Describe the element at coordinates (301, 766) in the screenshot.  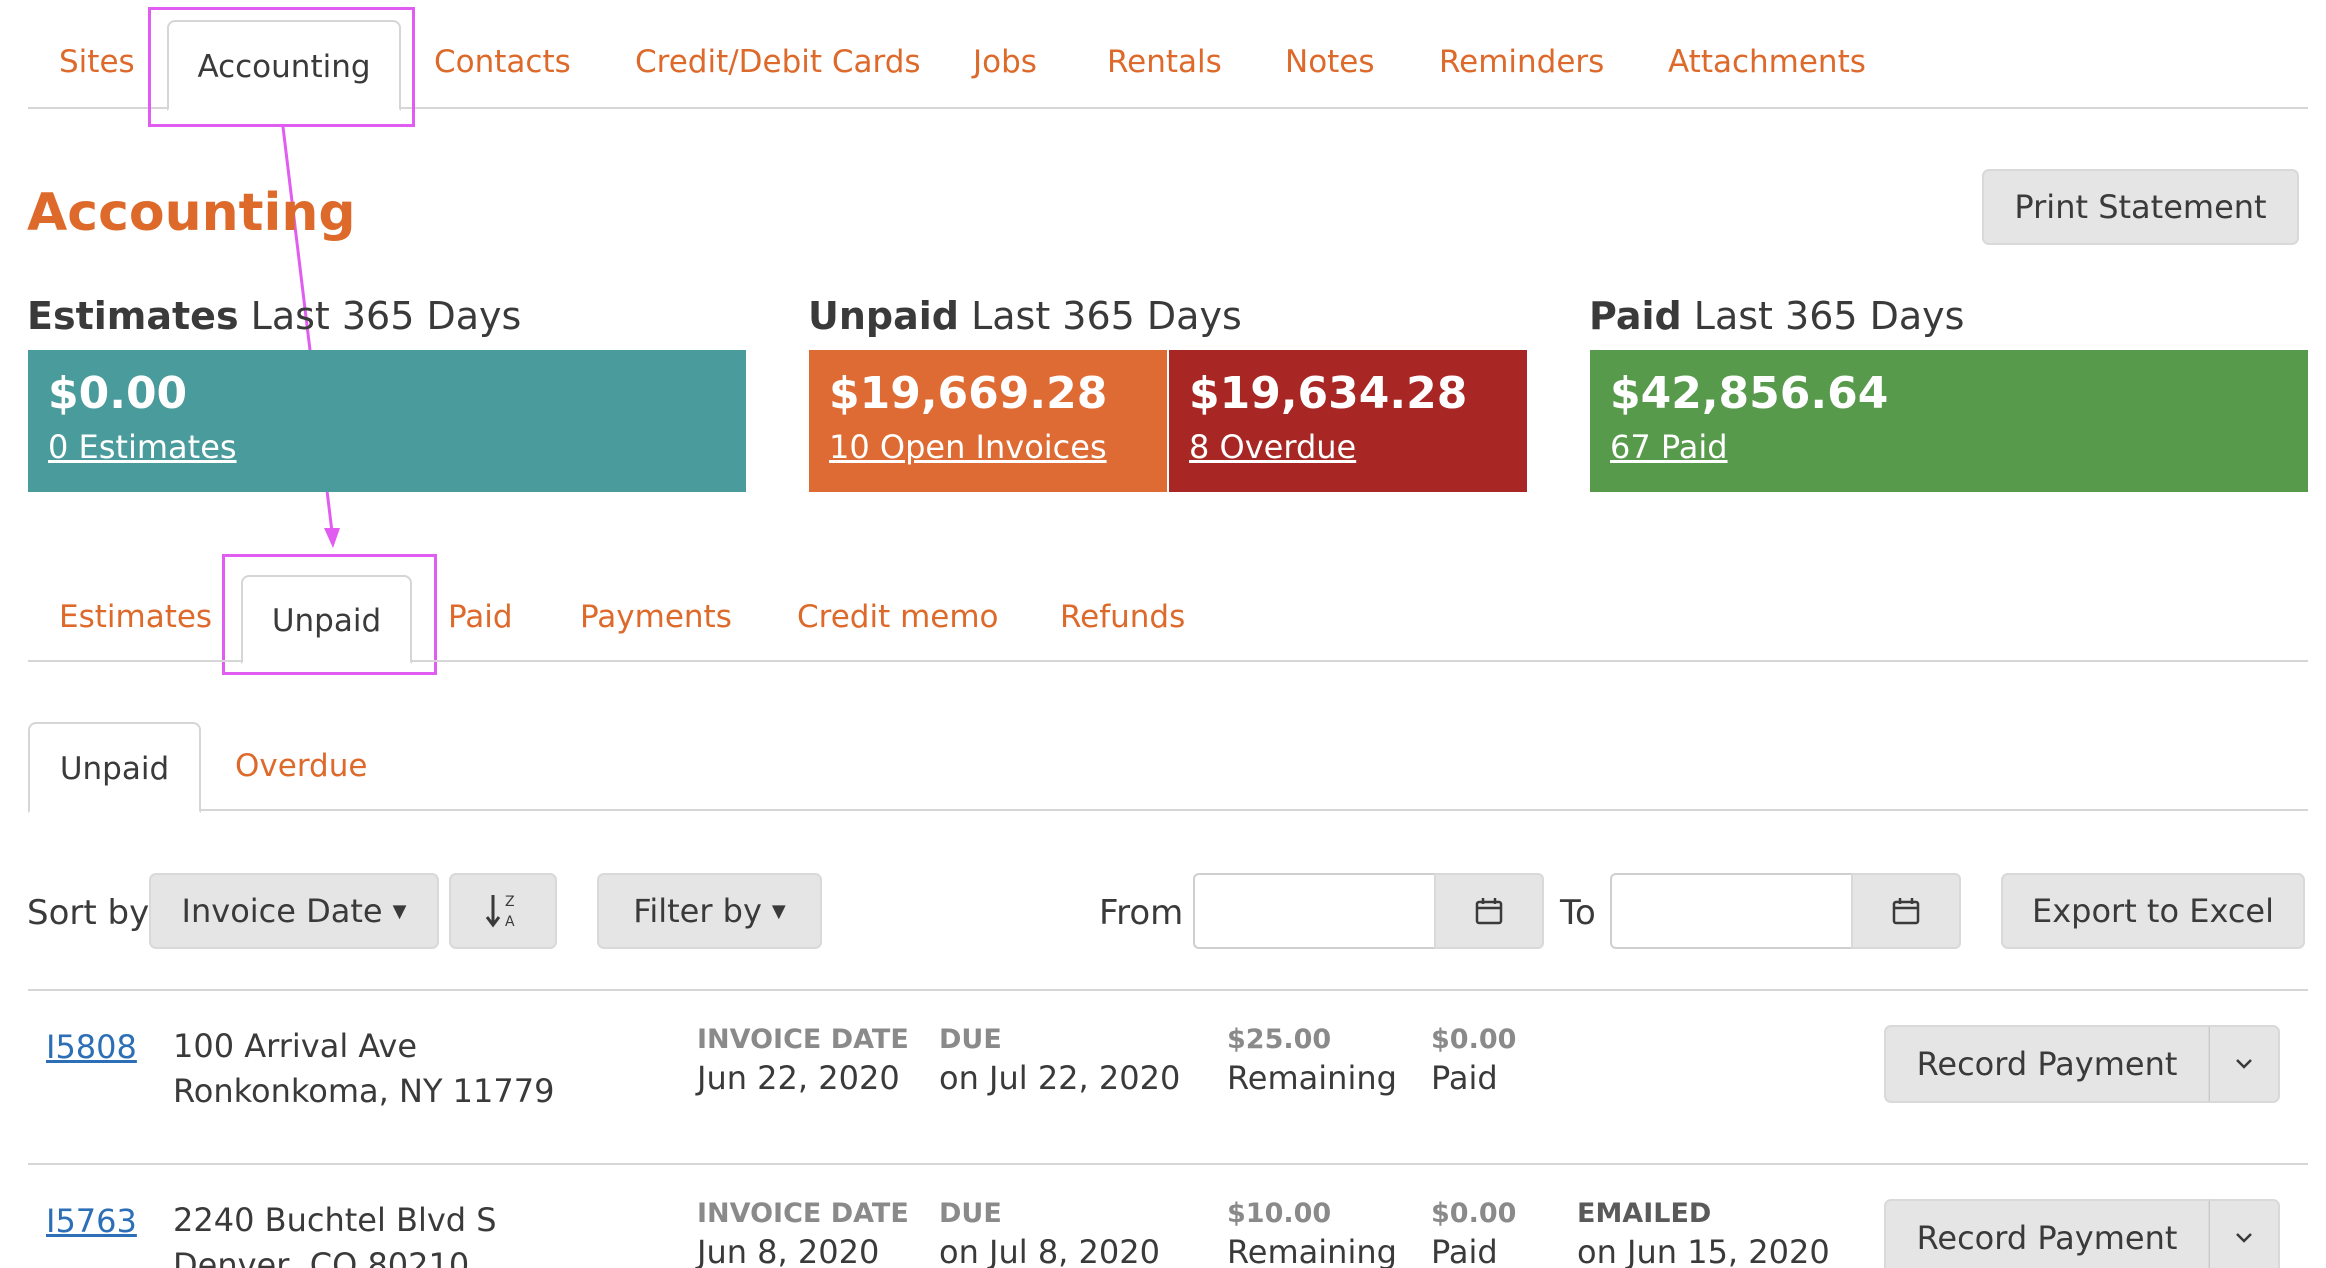
I see `filtertab-overdue: Overdue` at that location.